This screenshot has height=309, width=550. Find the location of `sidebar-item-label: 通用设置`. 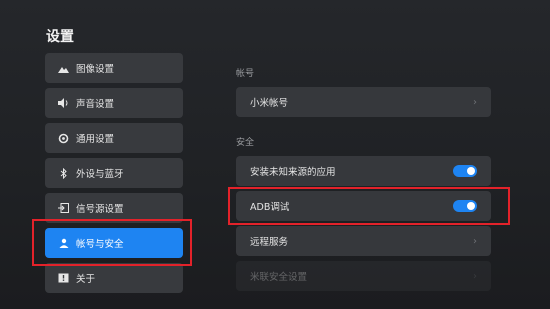

sidebar-item-label: 通用设置 is located at coordinates (95, 139).